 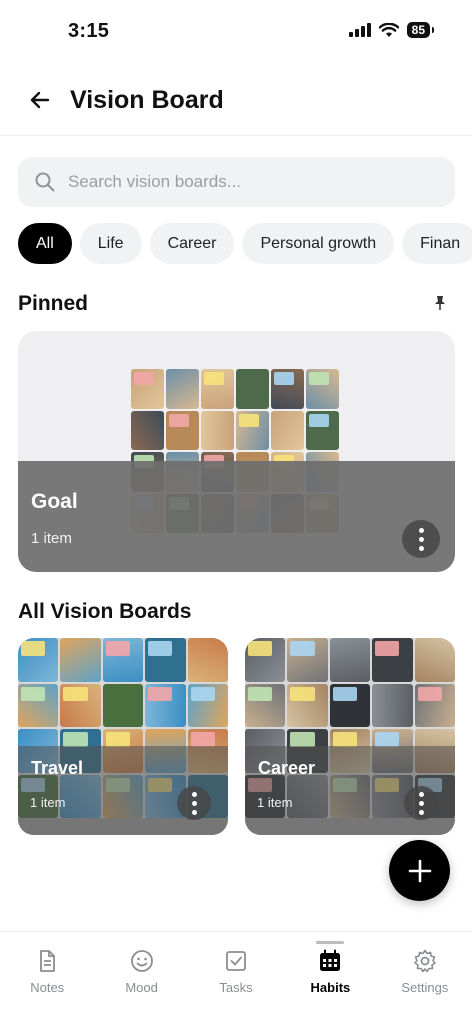 I want to click on bottom-tab-bar: Notes Mood Tasks Habits Settings, so click(x=236, y=977).